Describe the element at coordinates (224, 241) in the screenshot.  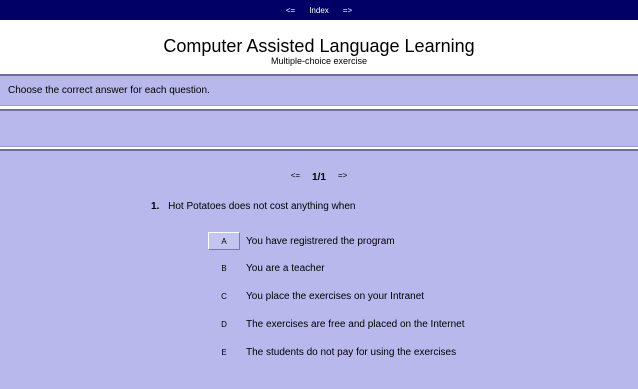
I see `answer-a-button: A` at that location.